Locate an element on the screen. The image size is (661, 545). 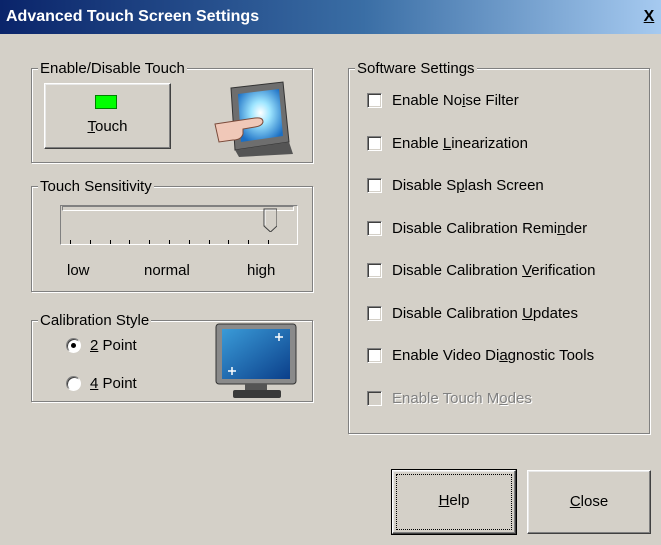
sensitivity-normal-label: normal is located at coordinates (167, 270).